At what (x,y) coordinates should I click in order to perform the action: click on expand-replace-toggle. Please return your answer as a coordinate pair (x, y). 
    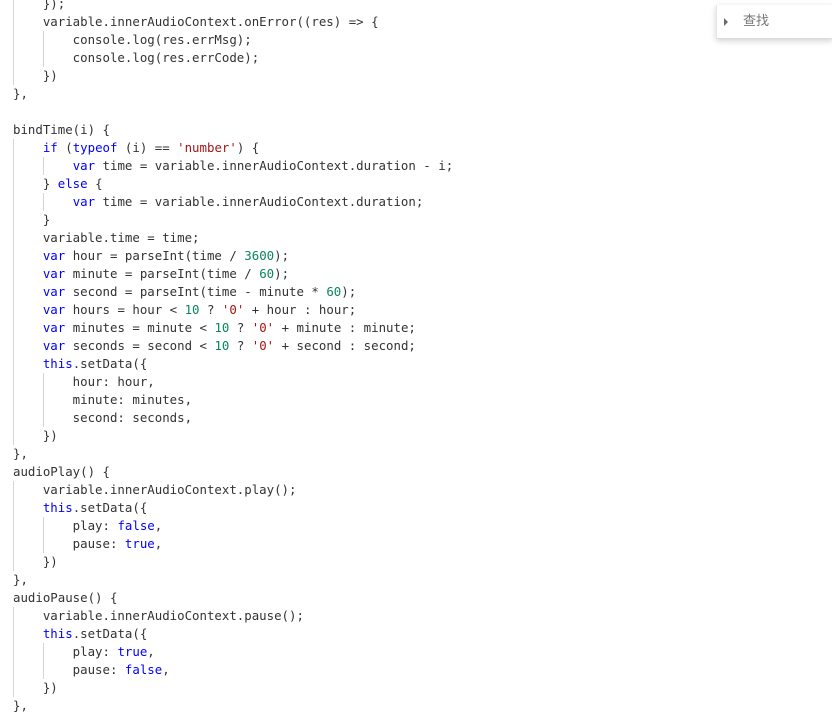
    Looking at the image, I should click on (726, 21).